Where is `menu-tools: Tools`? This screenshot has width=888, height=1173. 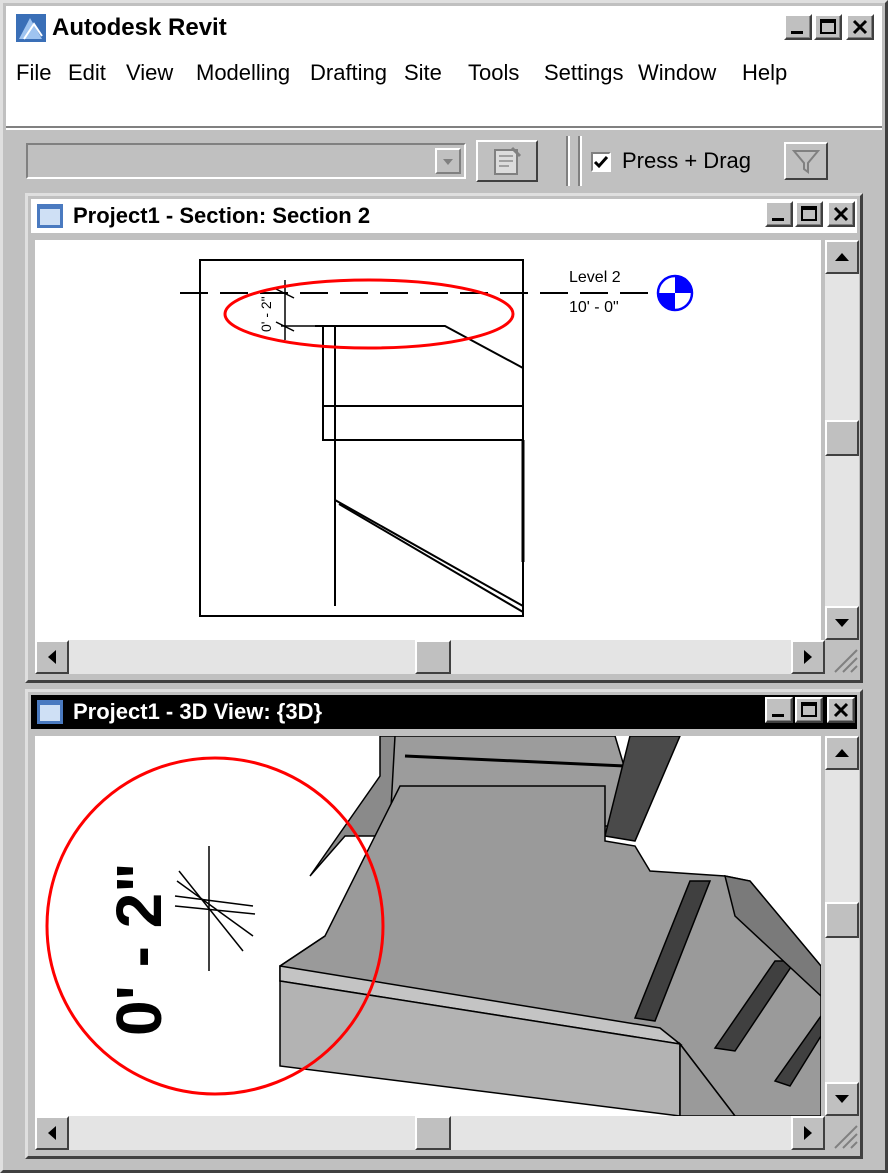 menu-tools: Tools is located at coordinates (493, 73).